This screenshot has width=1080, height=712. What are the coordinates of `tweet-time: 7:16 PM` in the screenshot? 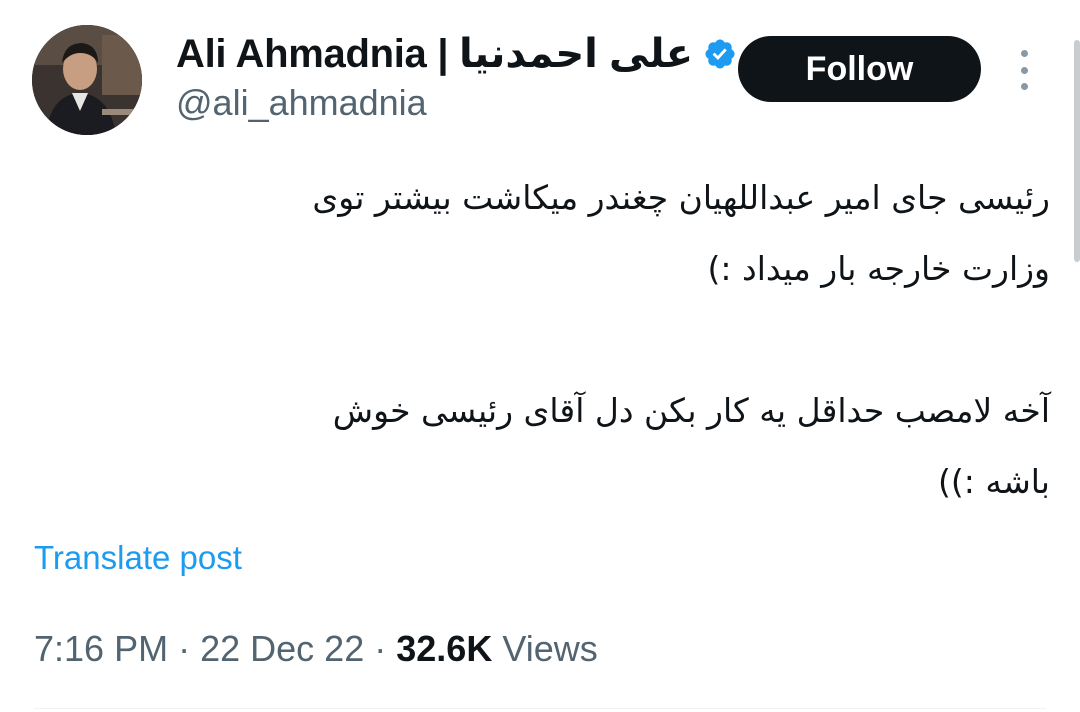 It's located at (101, 648).